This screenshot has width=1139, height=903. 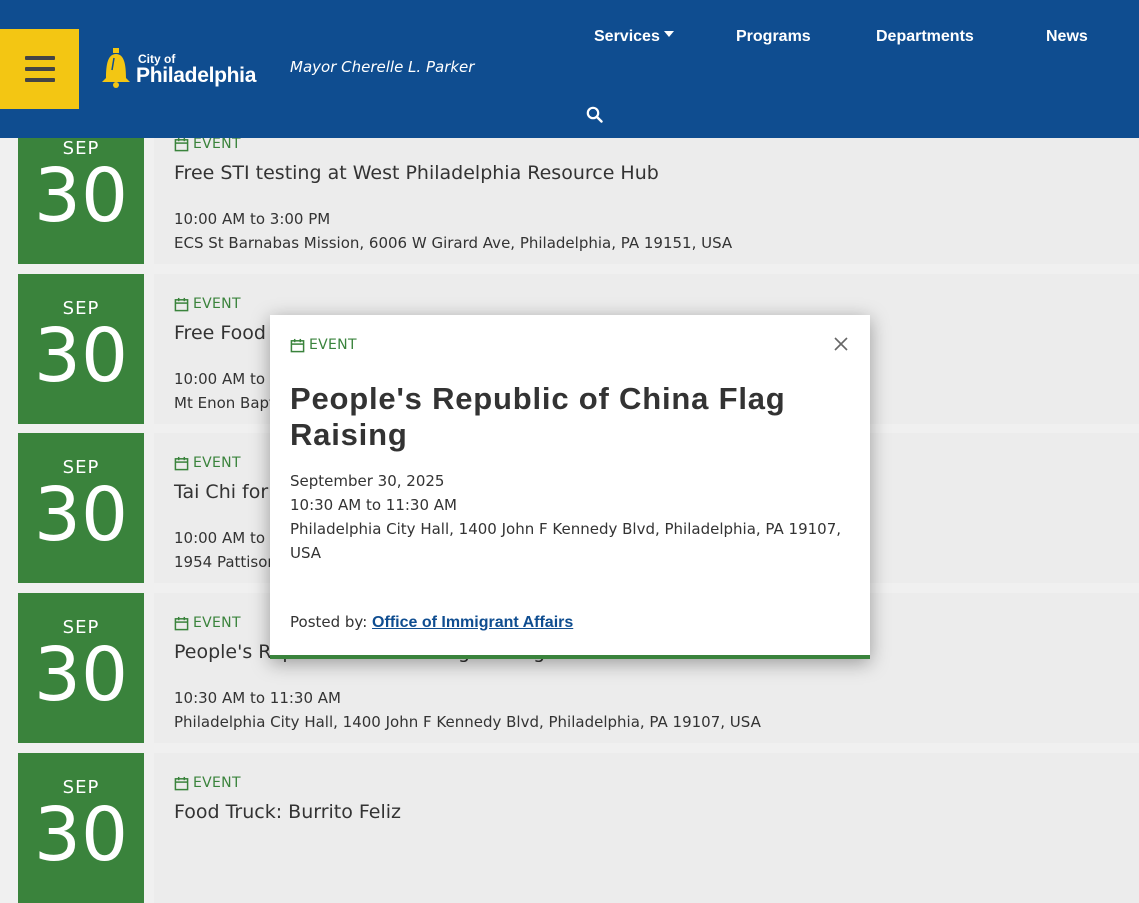 I want to click on posted-by-link: Office of Immigrant Affairs, so click(x=472, y=622).